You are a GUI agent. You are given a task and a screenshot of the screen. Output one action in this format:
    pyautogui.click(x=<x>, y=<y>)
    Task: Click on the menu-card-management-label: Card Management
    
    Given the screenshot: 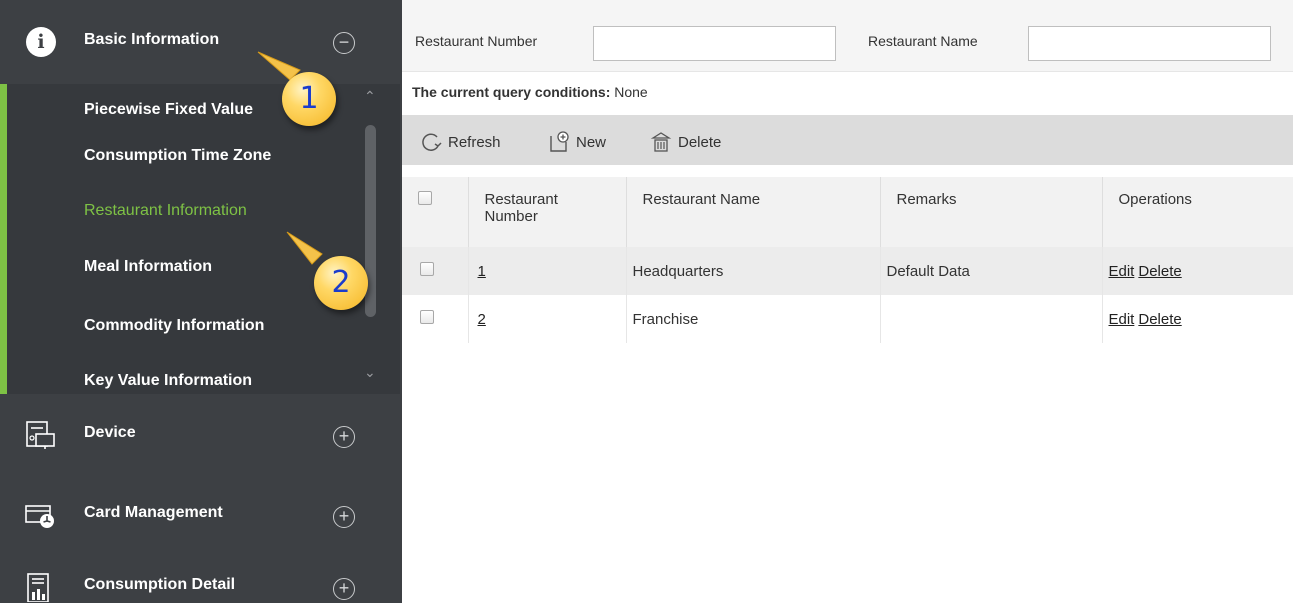 What is the action you would take?
    pyautogui.click(x=153, y=512)
    